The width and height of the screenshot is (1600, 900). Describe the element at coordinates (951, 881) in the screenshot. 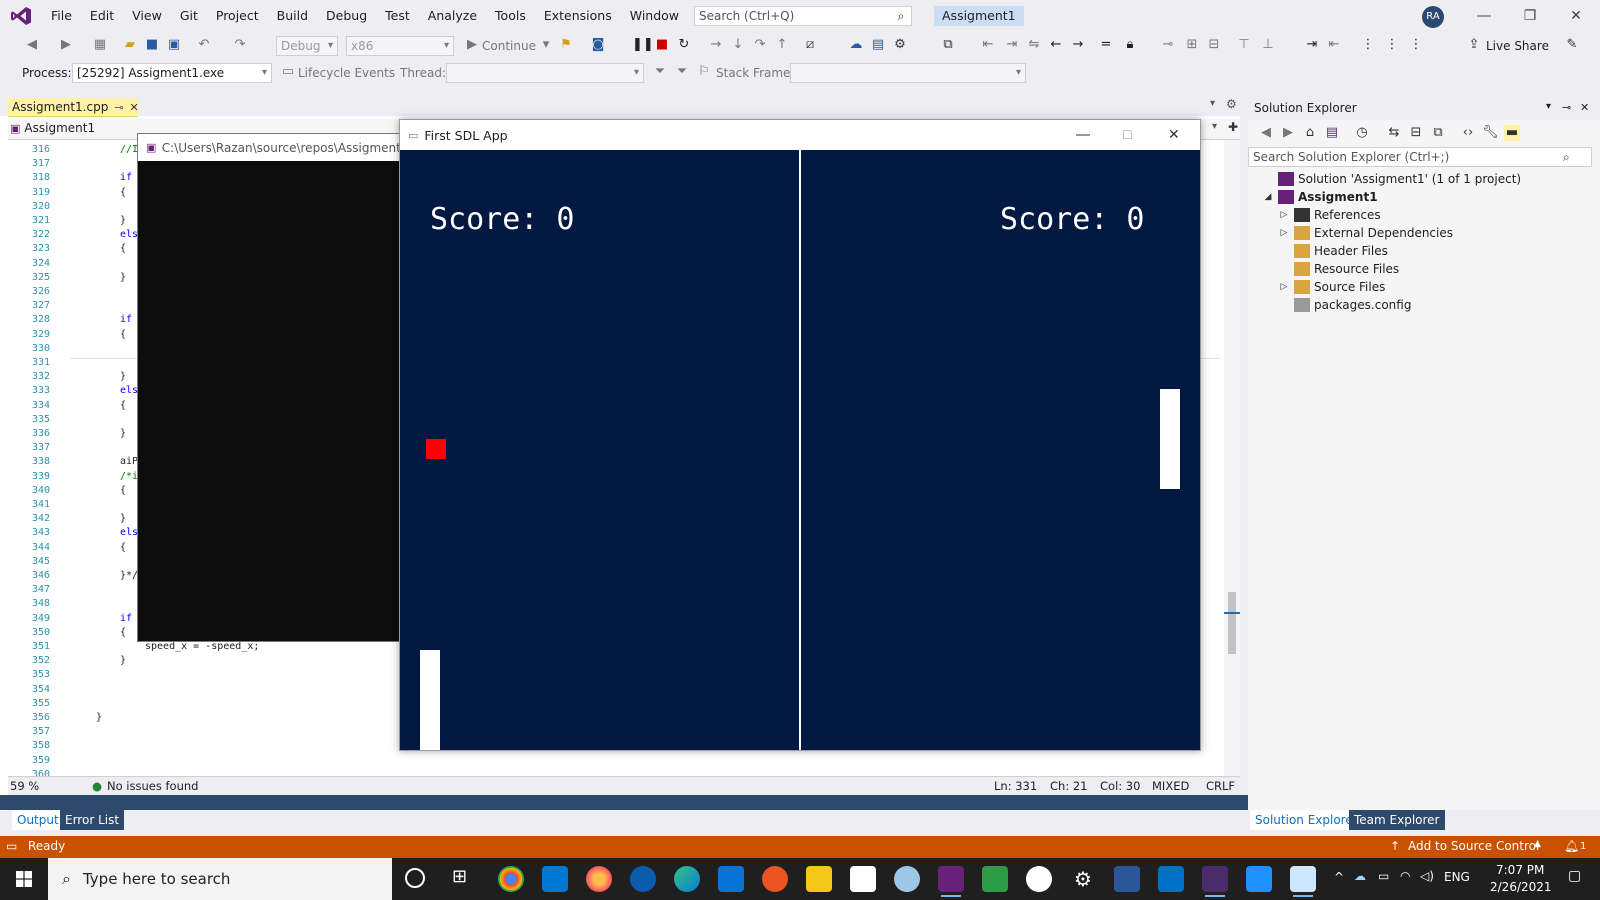

I see `visual-studio-taskbar-icon` at that location.